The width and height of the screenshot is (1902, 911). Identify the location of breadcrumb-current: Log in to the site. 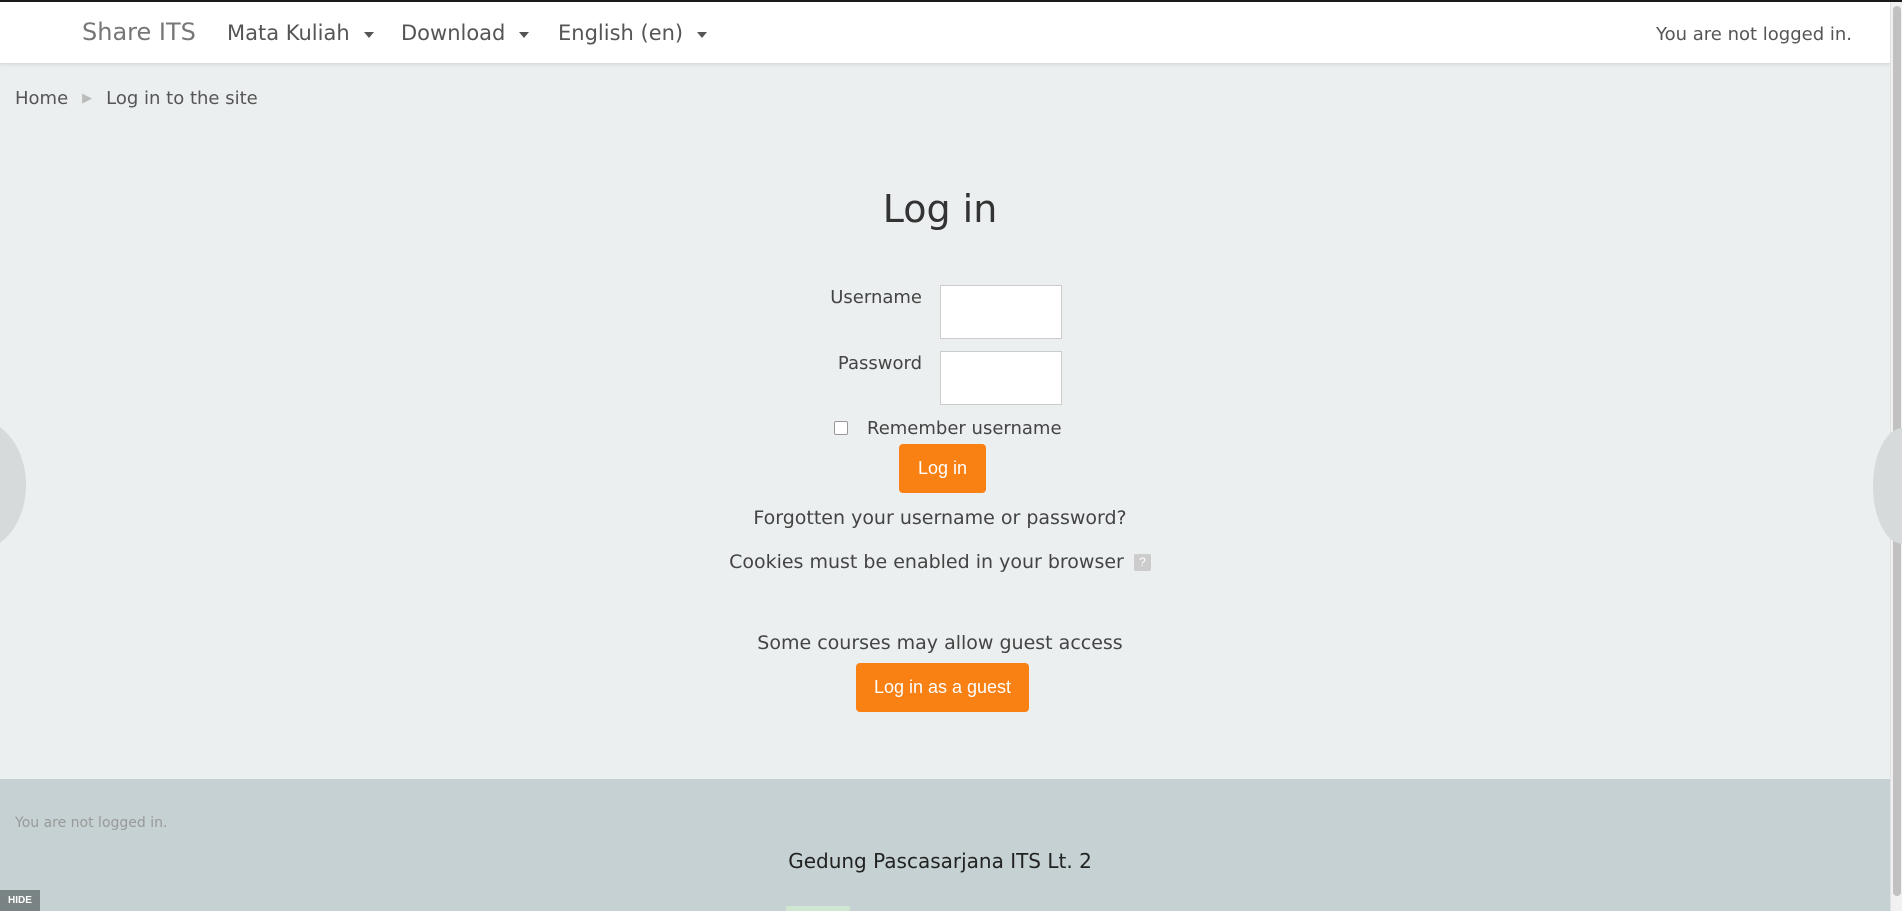
(182, 98).